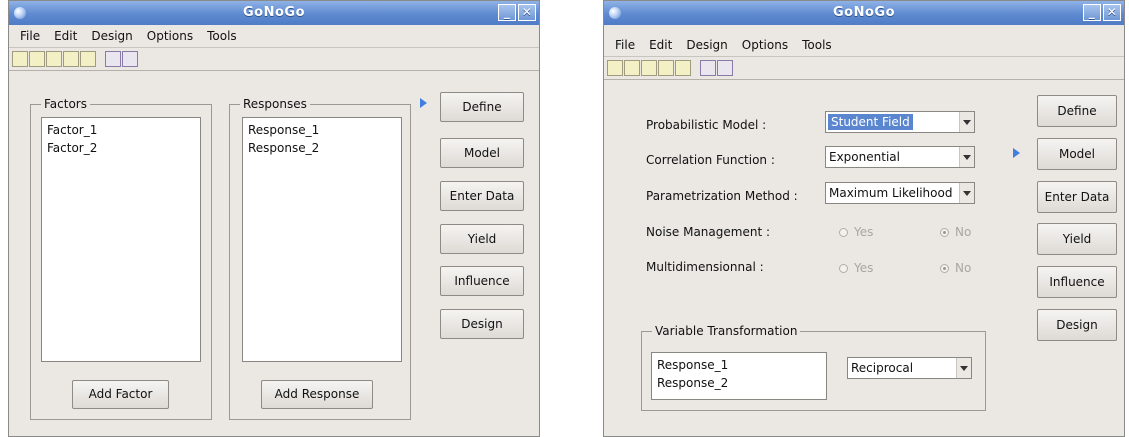 This screenshot has height=437, width=1129. Describe the element at coordinates (864, 157) in the screenshot. I see `corr-function-value: Exponential` at that location.